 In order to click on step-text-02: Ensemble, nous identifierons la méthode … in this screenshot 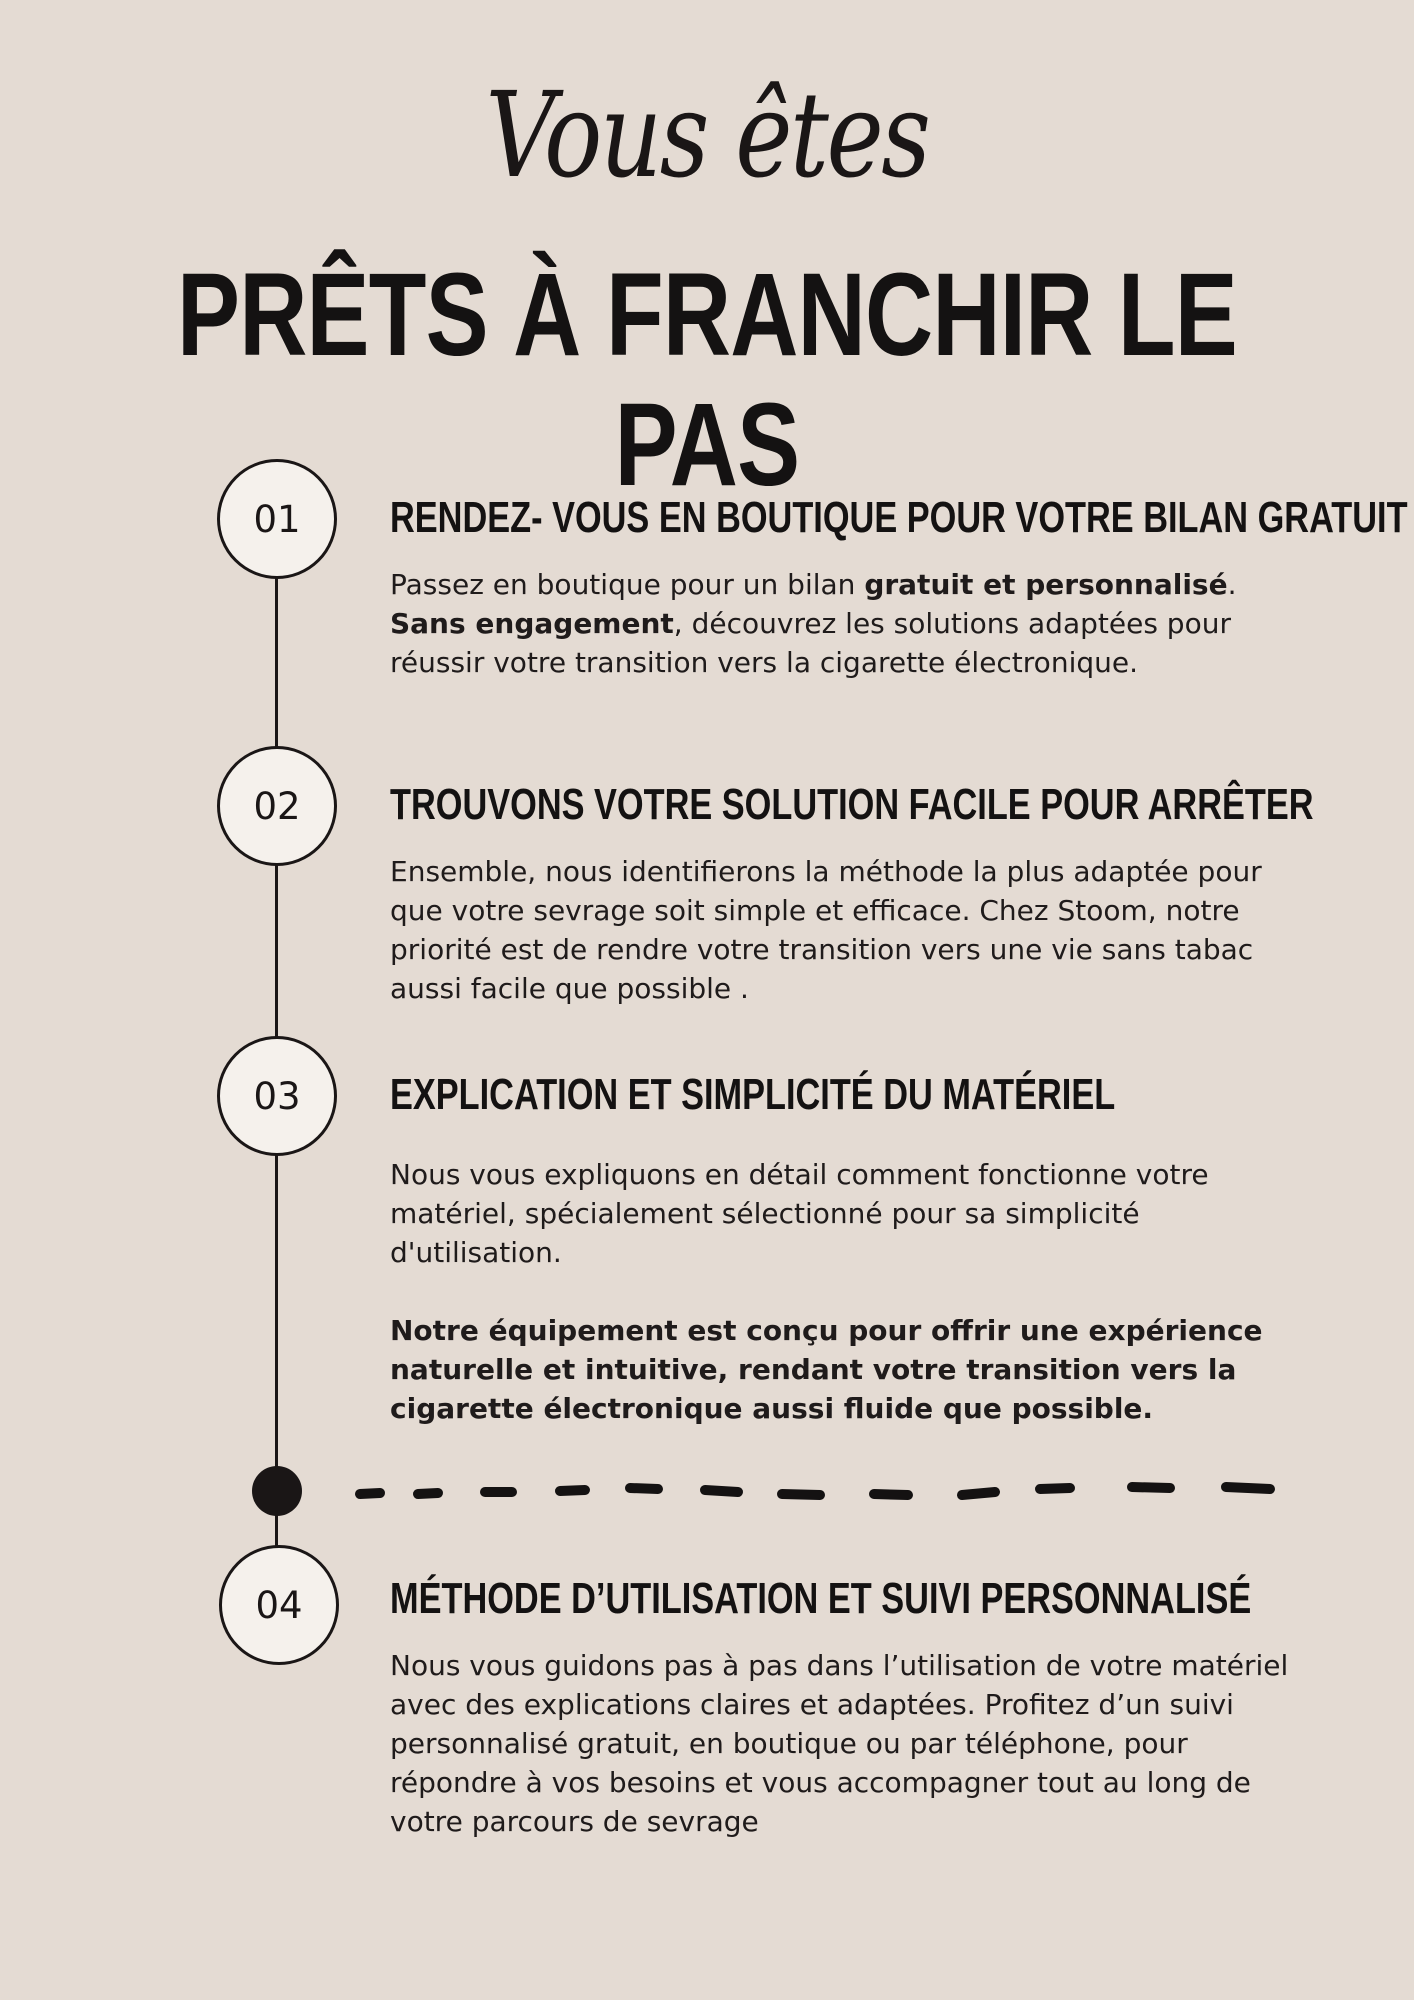, I will do `click(826, 930)`.